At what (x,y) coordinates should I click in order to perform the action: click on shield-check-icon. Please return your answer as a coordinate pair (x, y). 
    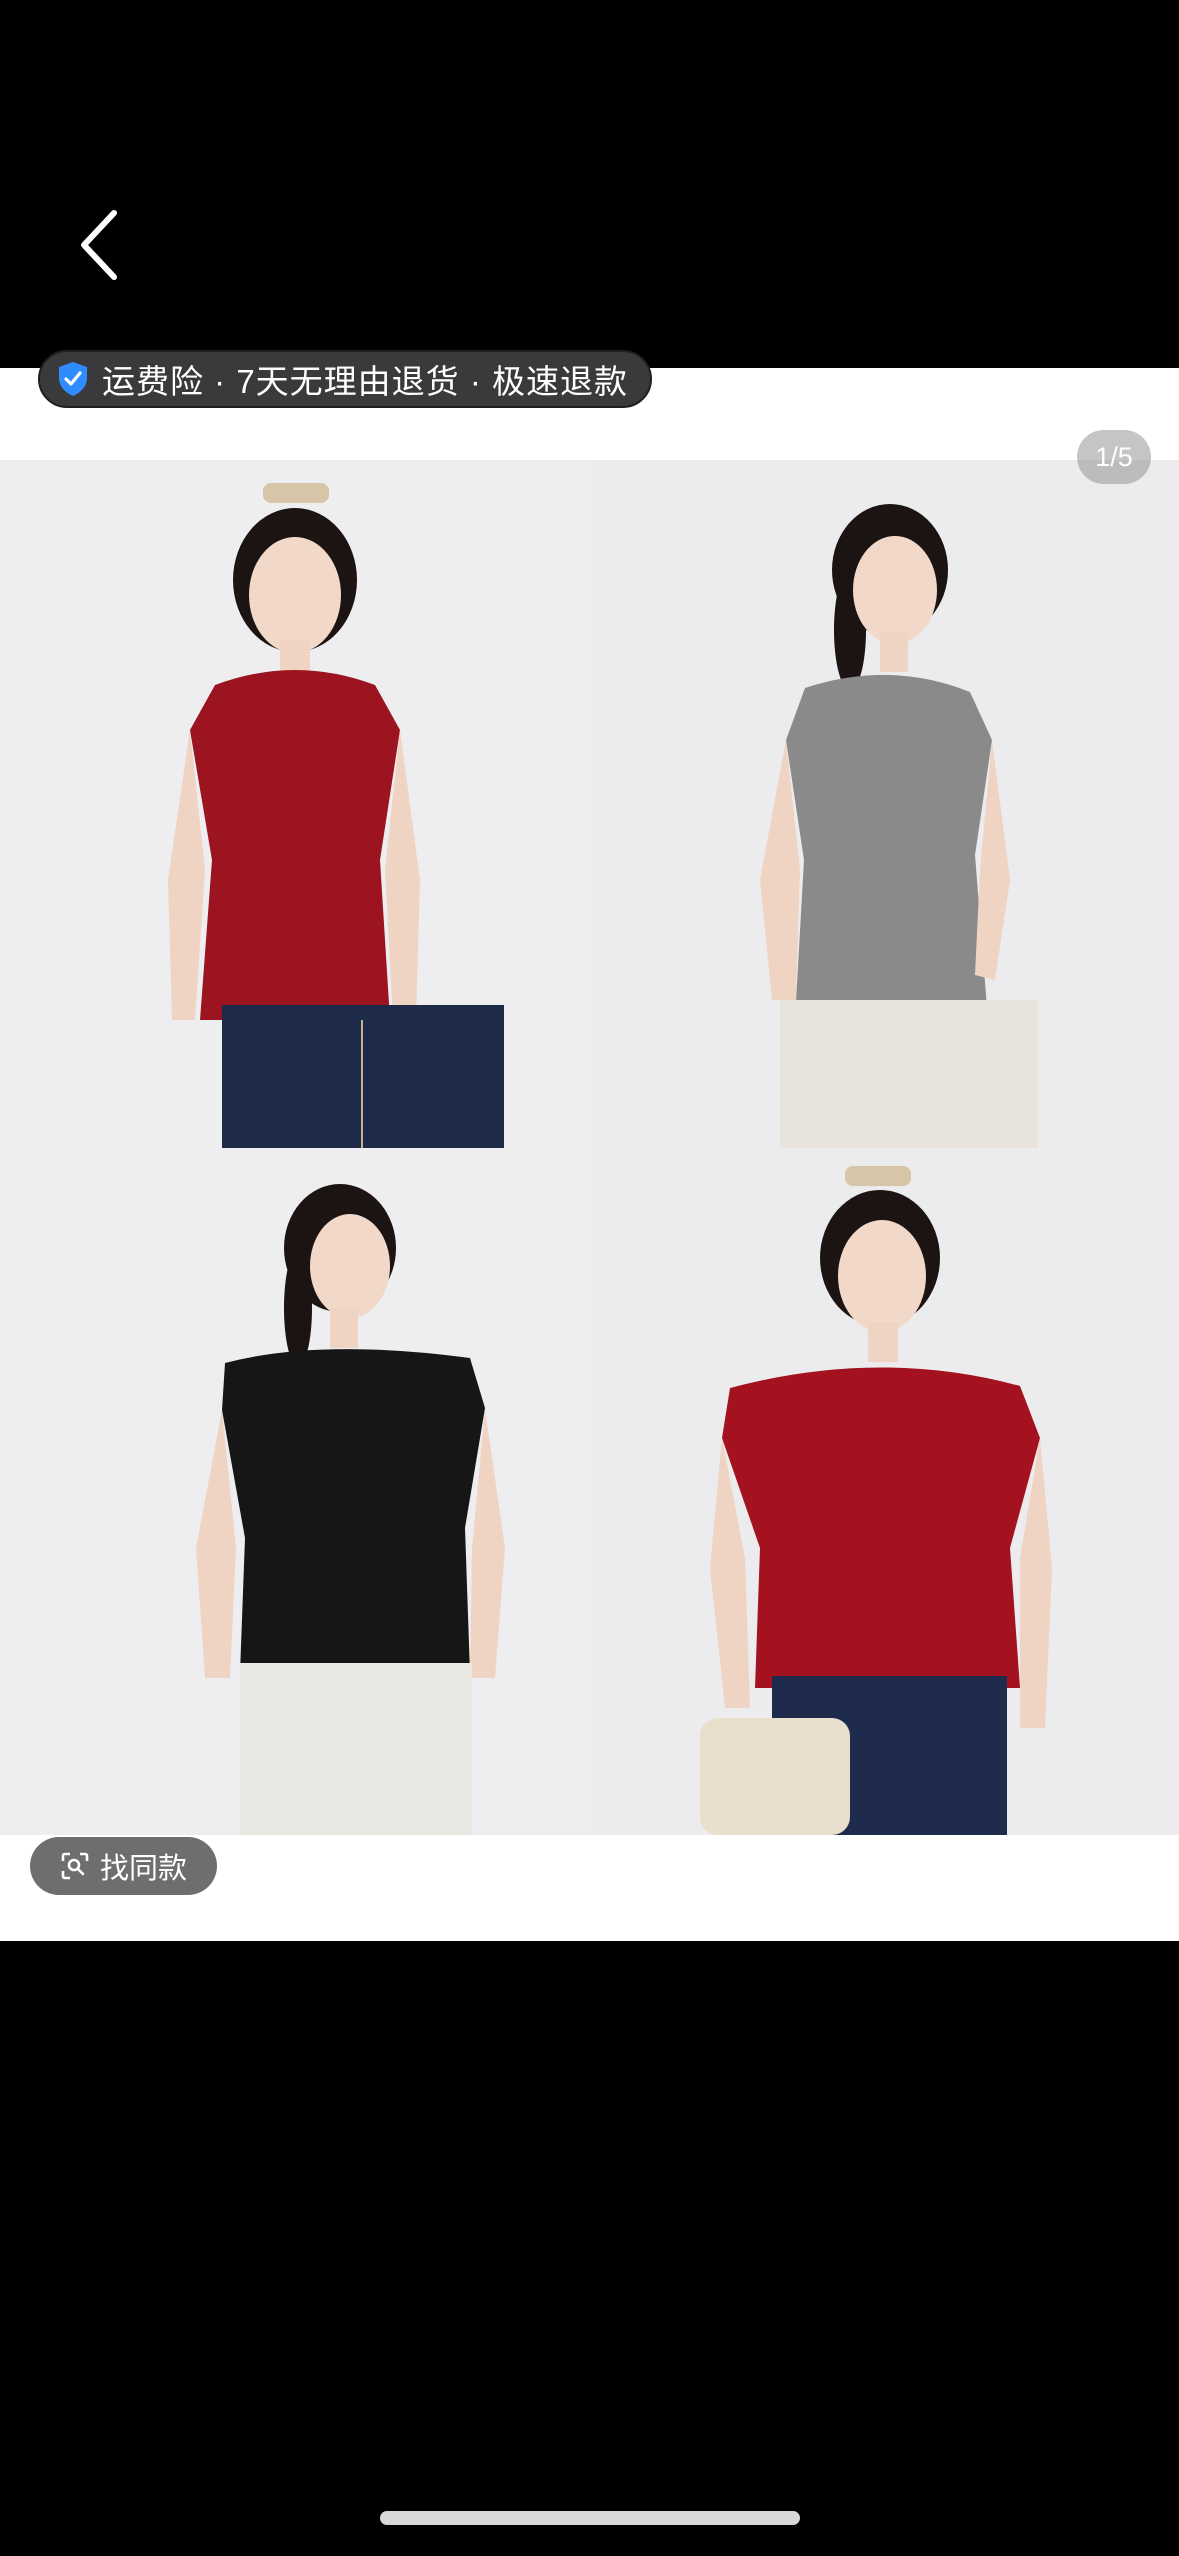
    Looking at the image, I should click on (73, 379).